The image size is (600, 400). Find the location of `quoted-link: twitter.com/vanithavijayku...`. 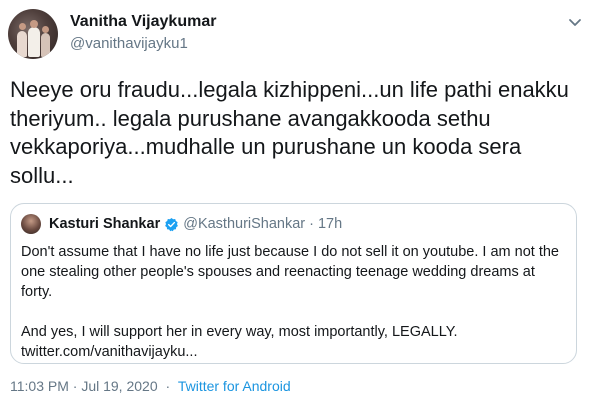

quoted-link: twitter.com/vanithavijayku... is located at coordinates (109, 352).